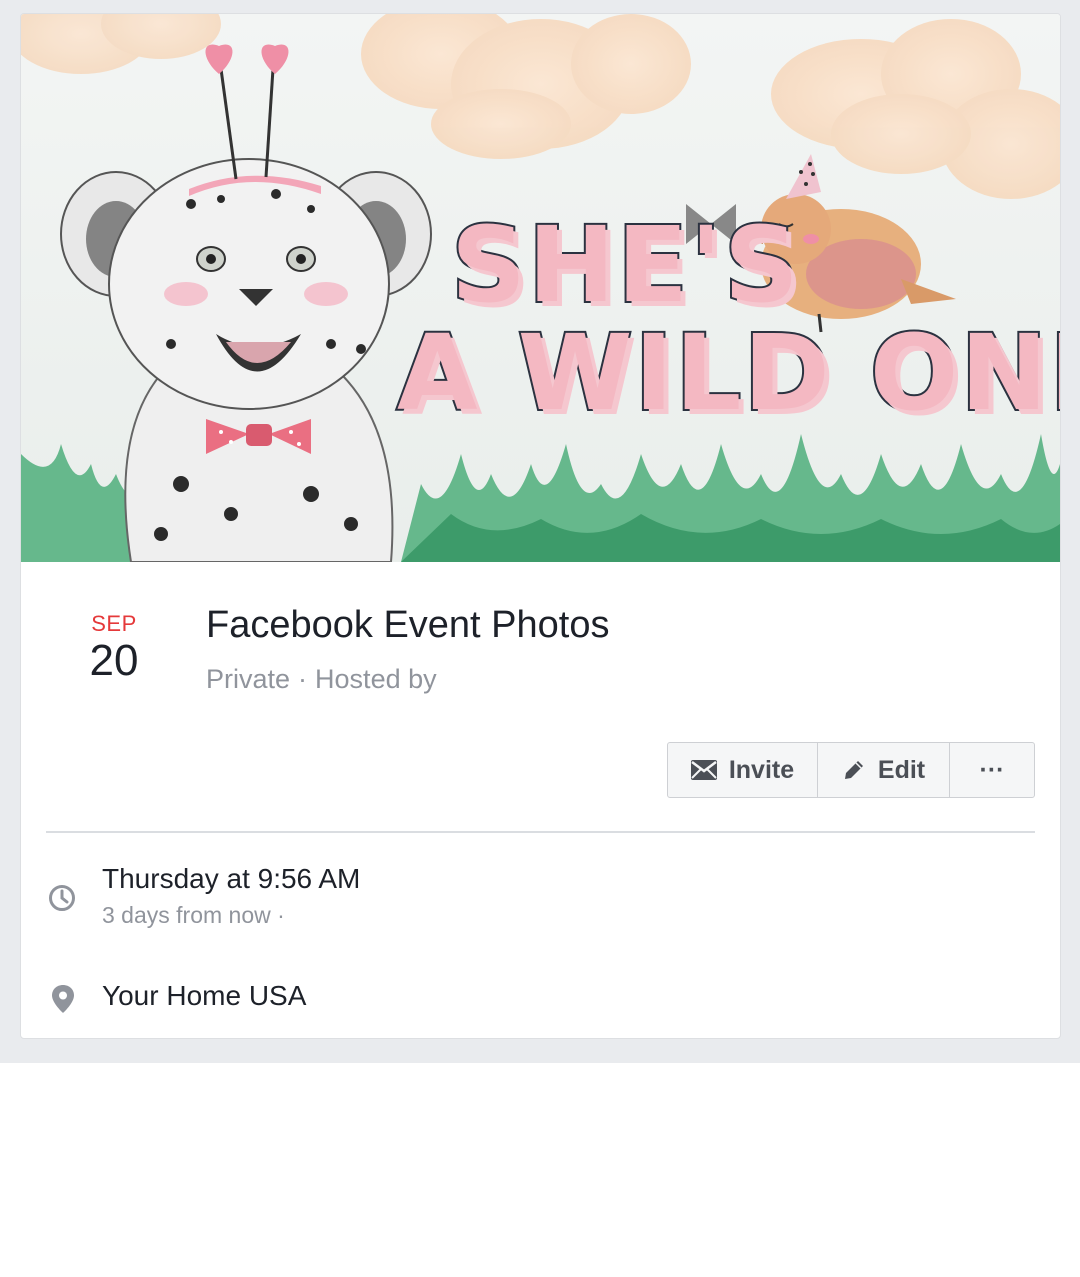 The width and height of the screenshot is (1080, 1277). What do you see at coordinates (62, 900) in the screenshot?
I see `clock-icon` at bounding box center [62, 900].